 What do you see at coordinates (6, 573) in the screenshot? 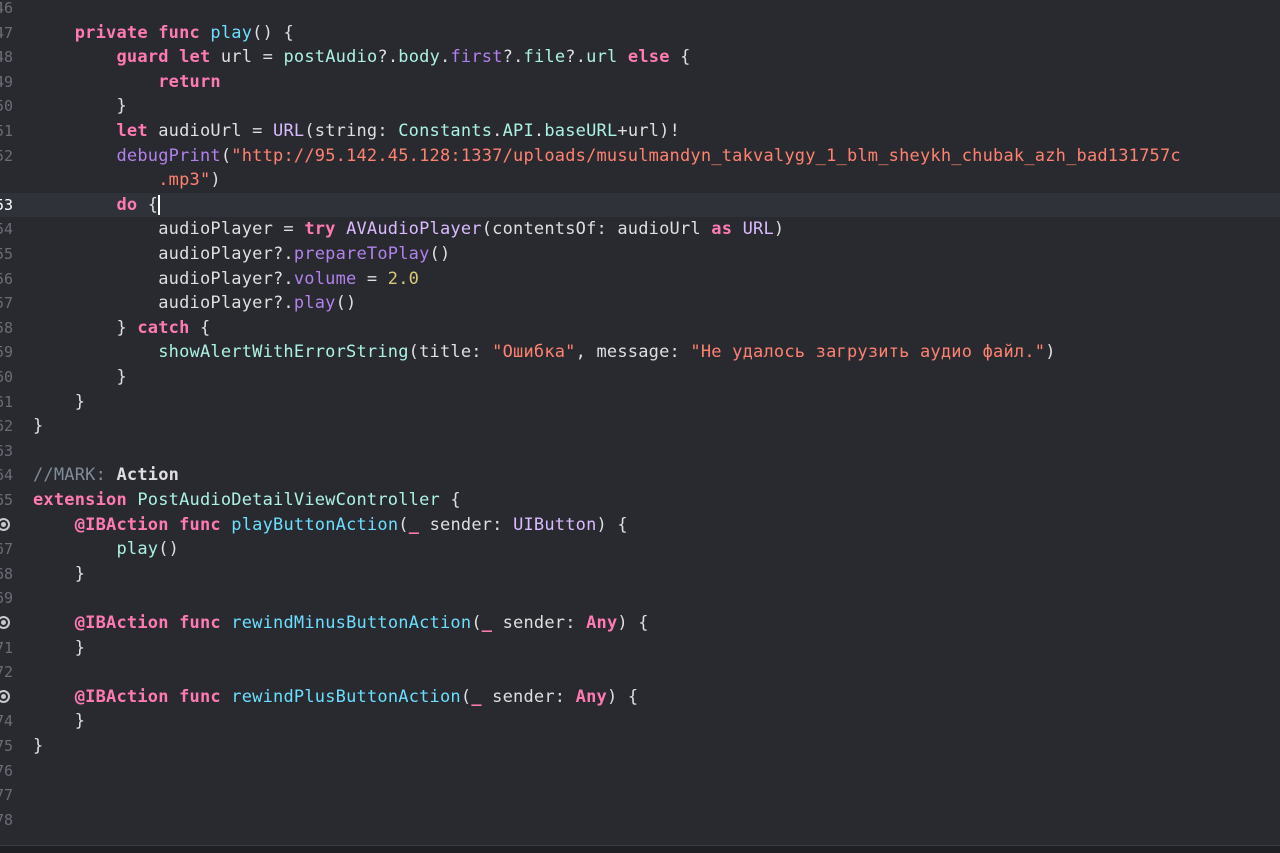
I see `line-number: 68` at bounding box center [6, 573].